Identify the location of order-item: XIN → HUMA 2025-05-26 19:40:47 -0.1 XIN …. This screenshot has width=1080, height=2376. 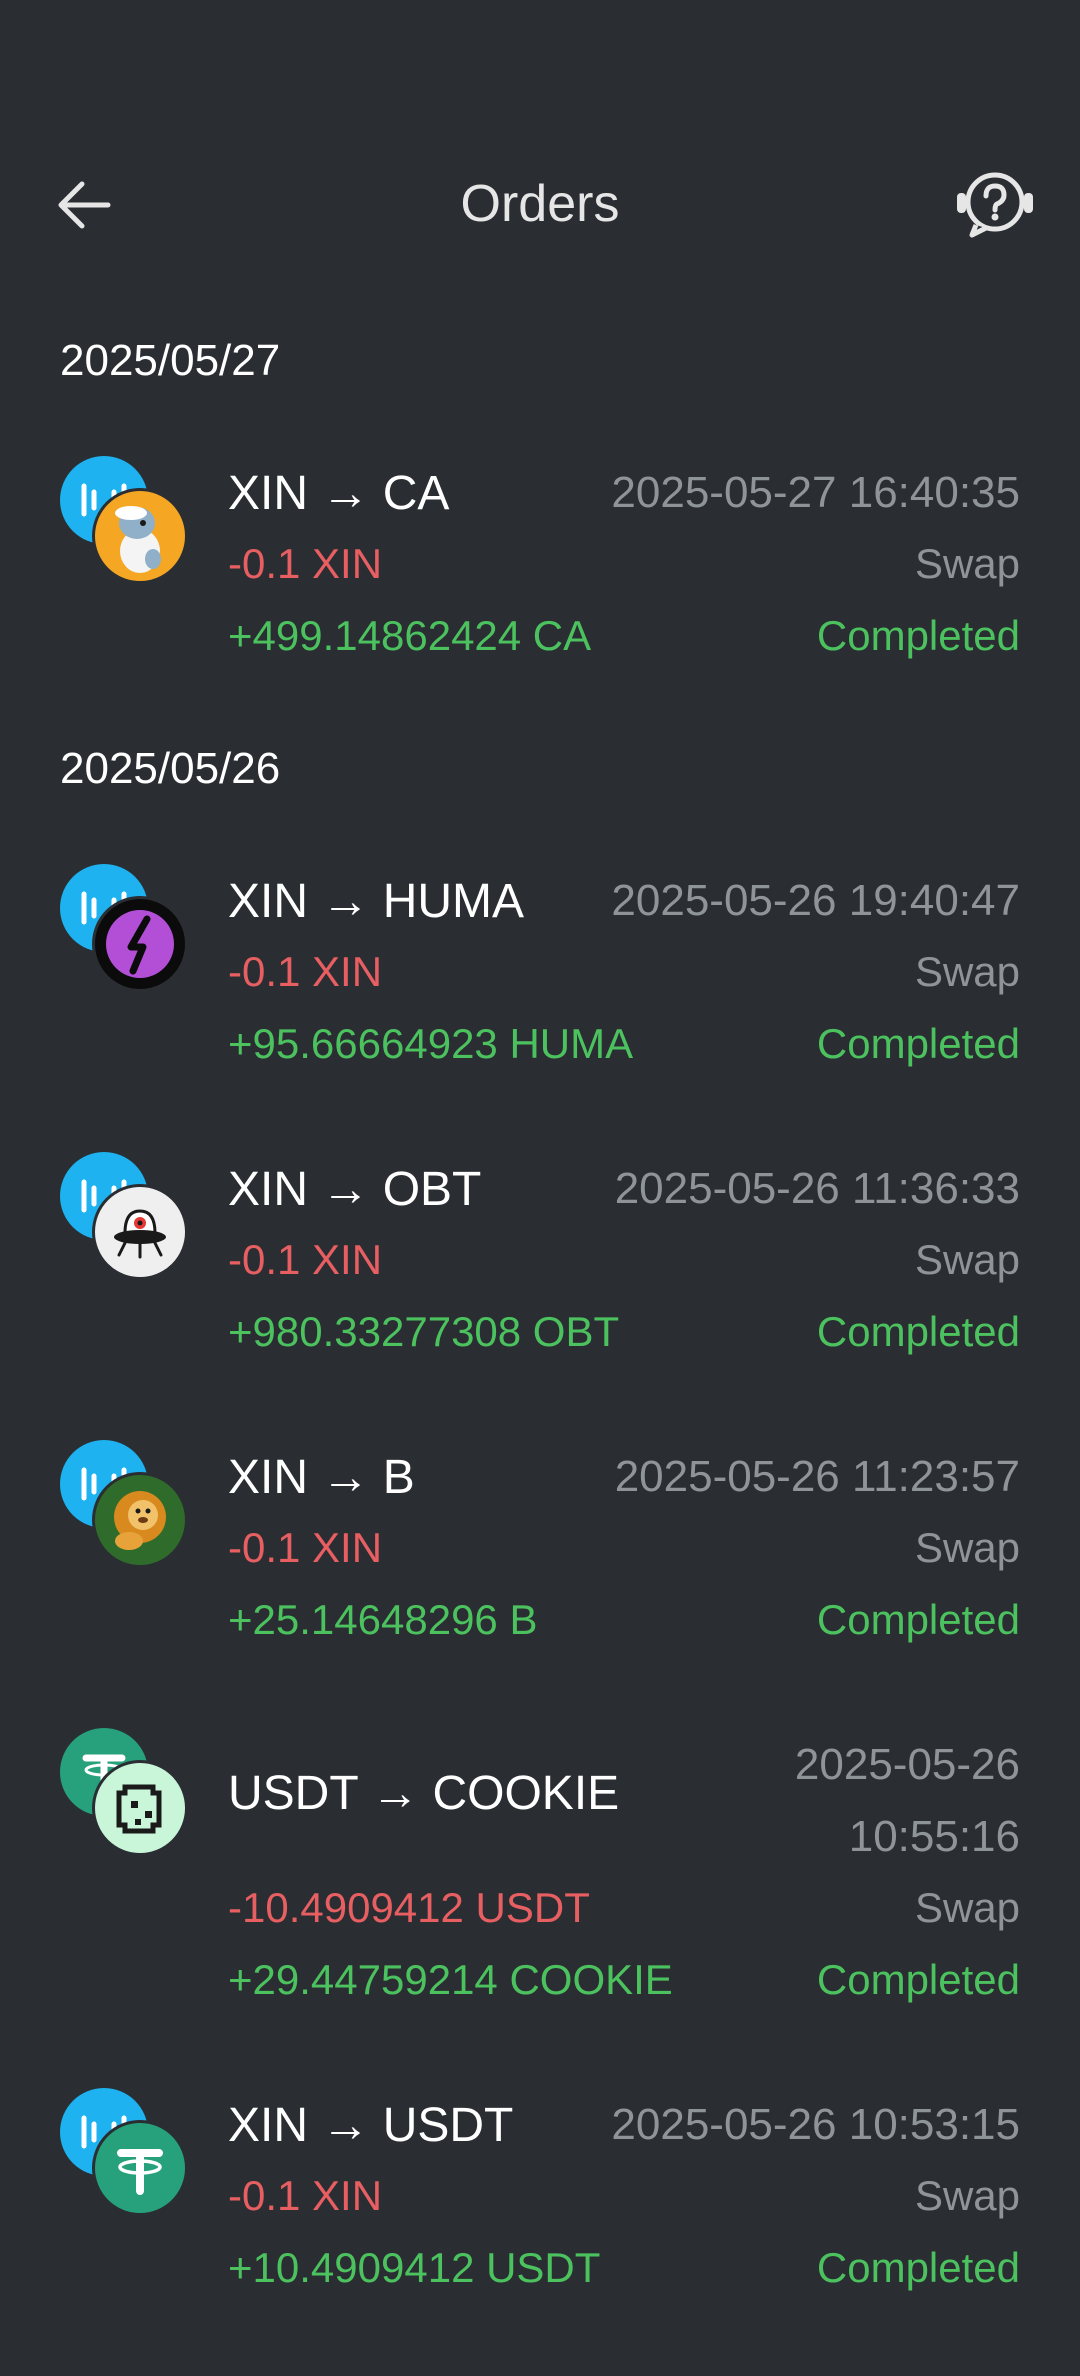
(540, 969).